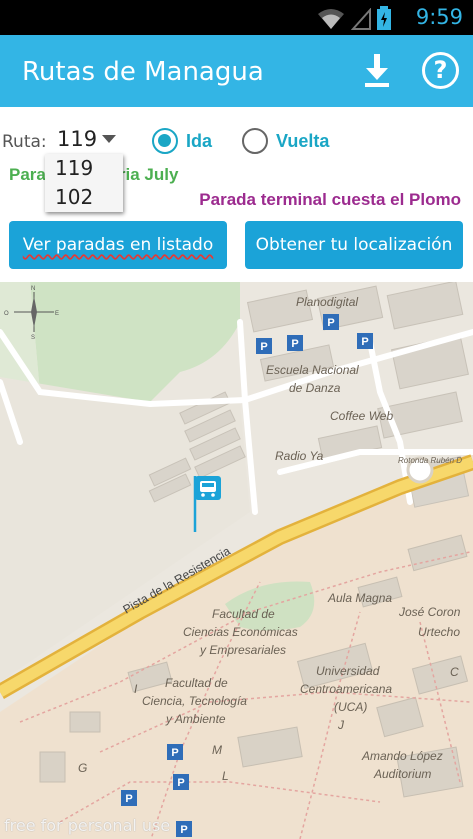 This screenshot has height=839, width=473. Describe the element at coordinates (402, 774) in the screenshot. I see `map-label: Auditorium` at that location.